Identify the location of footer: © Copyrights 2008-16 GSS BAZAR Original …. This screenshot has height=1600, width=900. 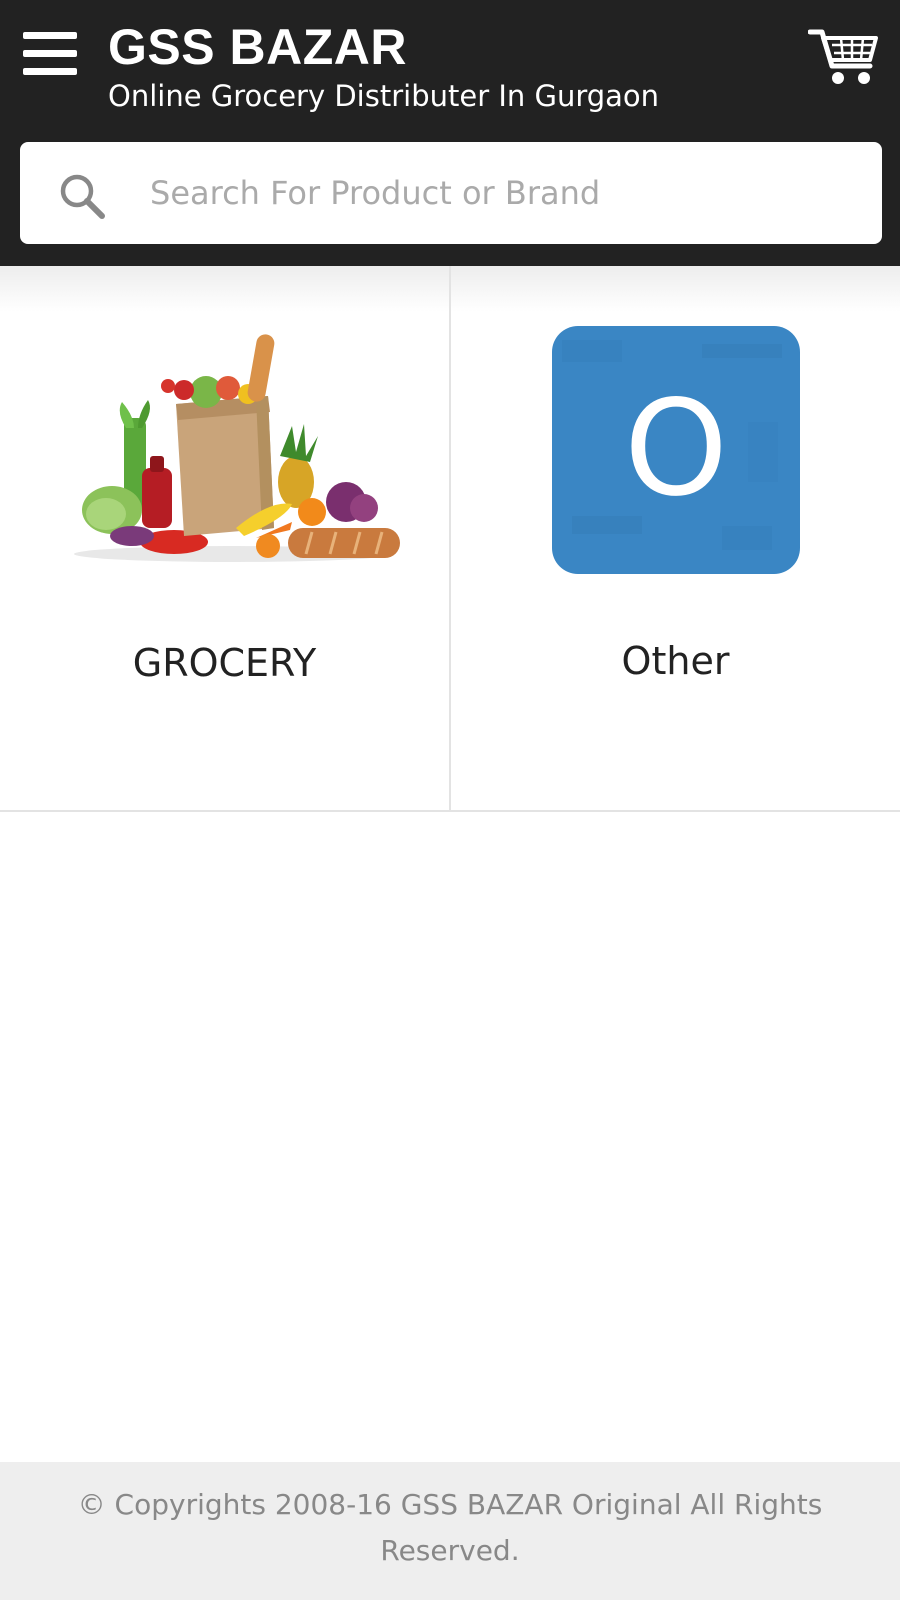
(450, 1531).